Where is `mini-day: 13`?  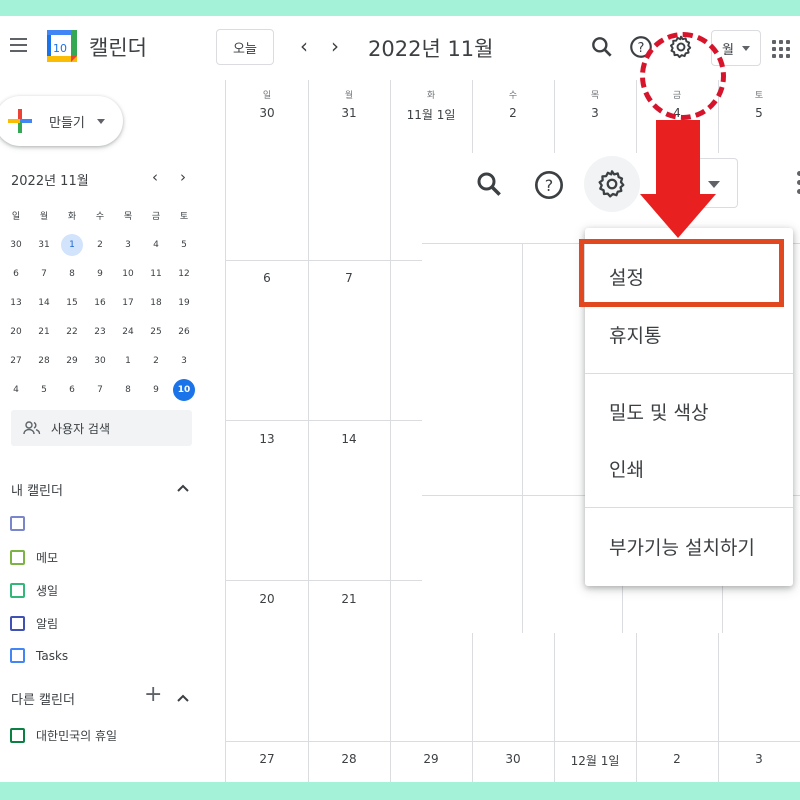 mini-day: 13 is located at coordinates (16, 303).